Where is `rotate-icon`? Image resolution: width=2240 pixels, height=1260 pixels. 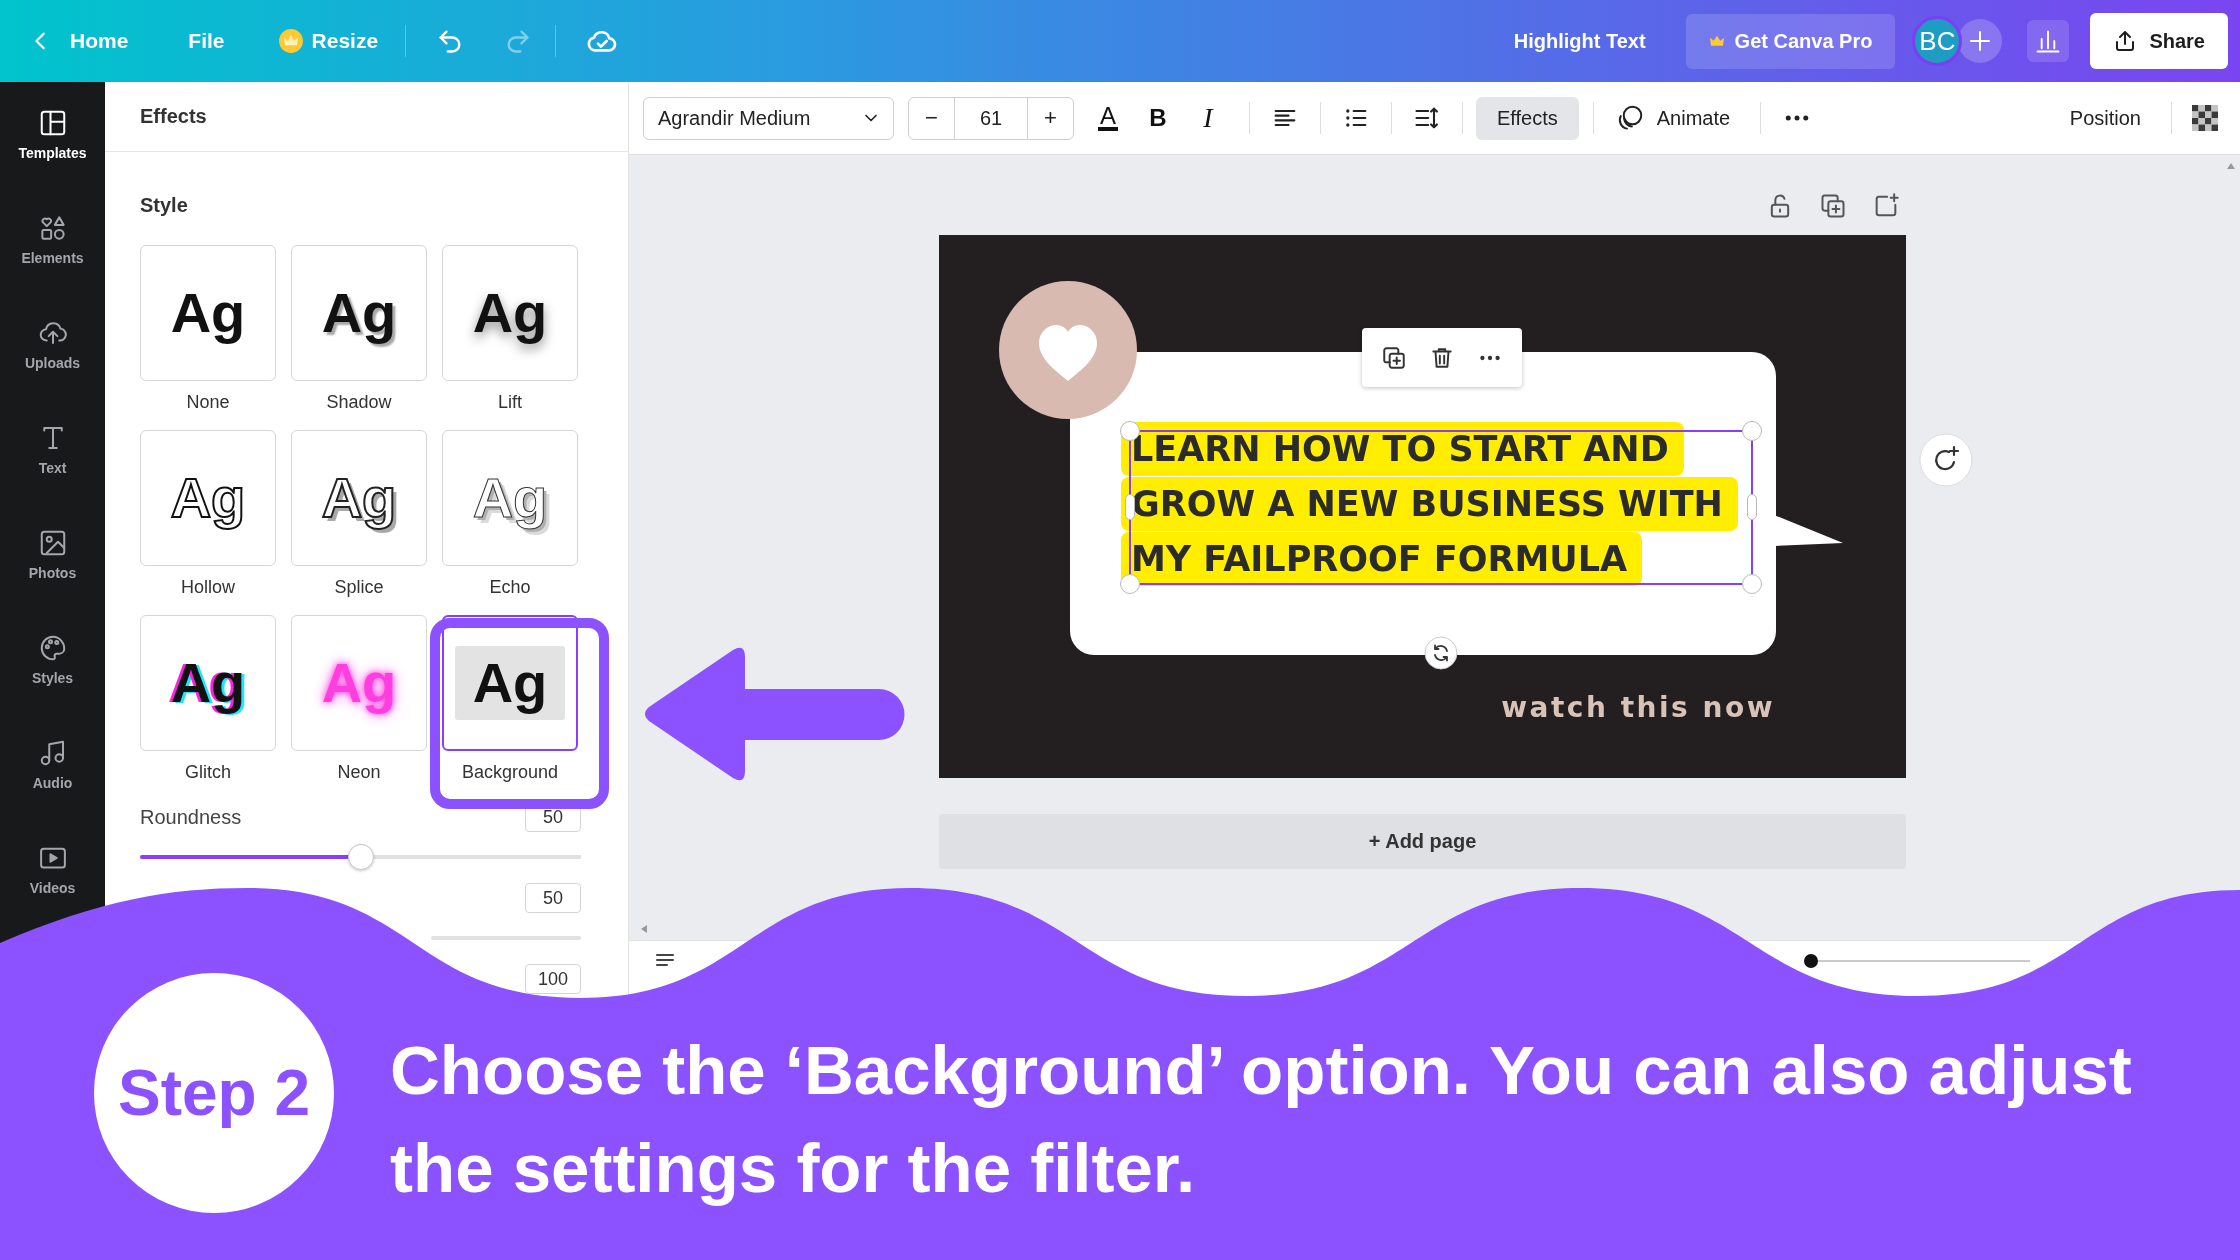 rotate-icon is located at coordinates (1441, 653).